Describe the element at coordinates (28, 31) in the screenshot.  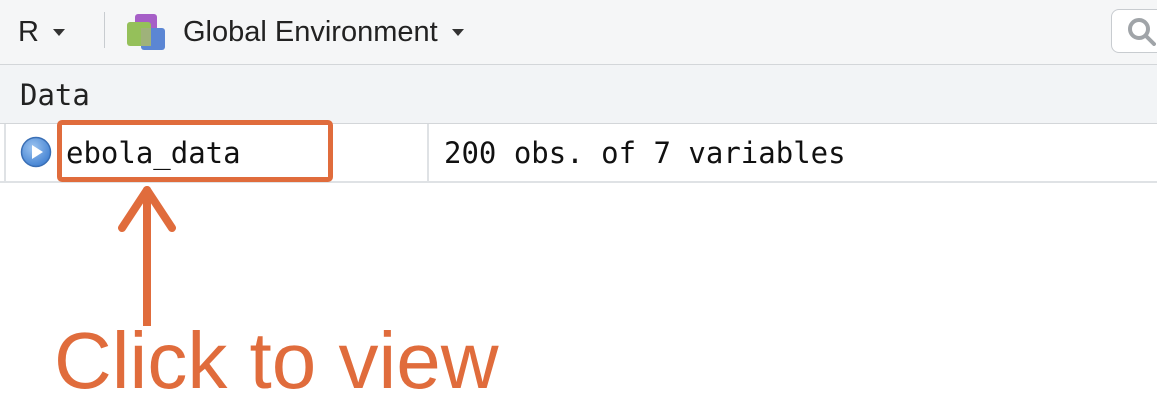
I see `language-label: R` at that location.